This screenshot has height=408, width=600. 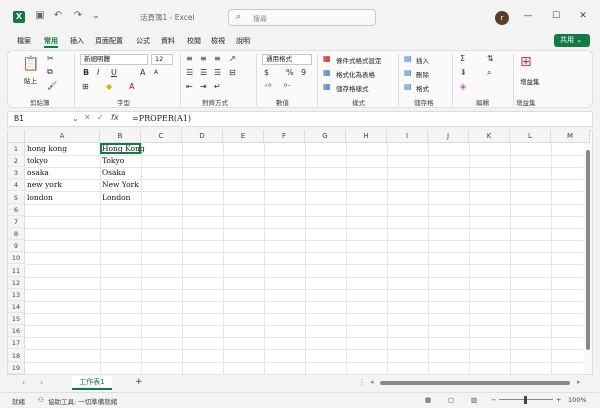 I want to click on select-all-button, so click(x=16, y=136).